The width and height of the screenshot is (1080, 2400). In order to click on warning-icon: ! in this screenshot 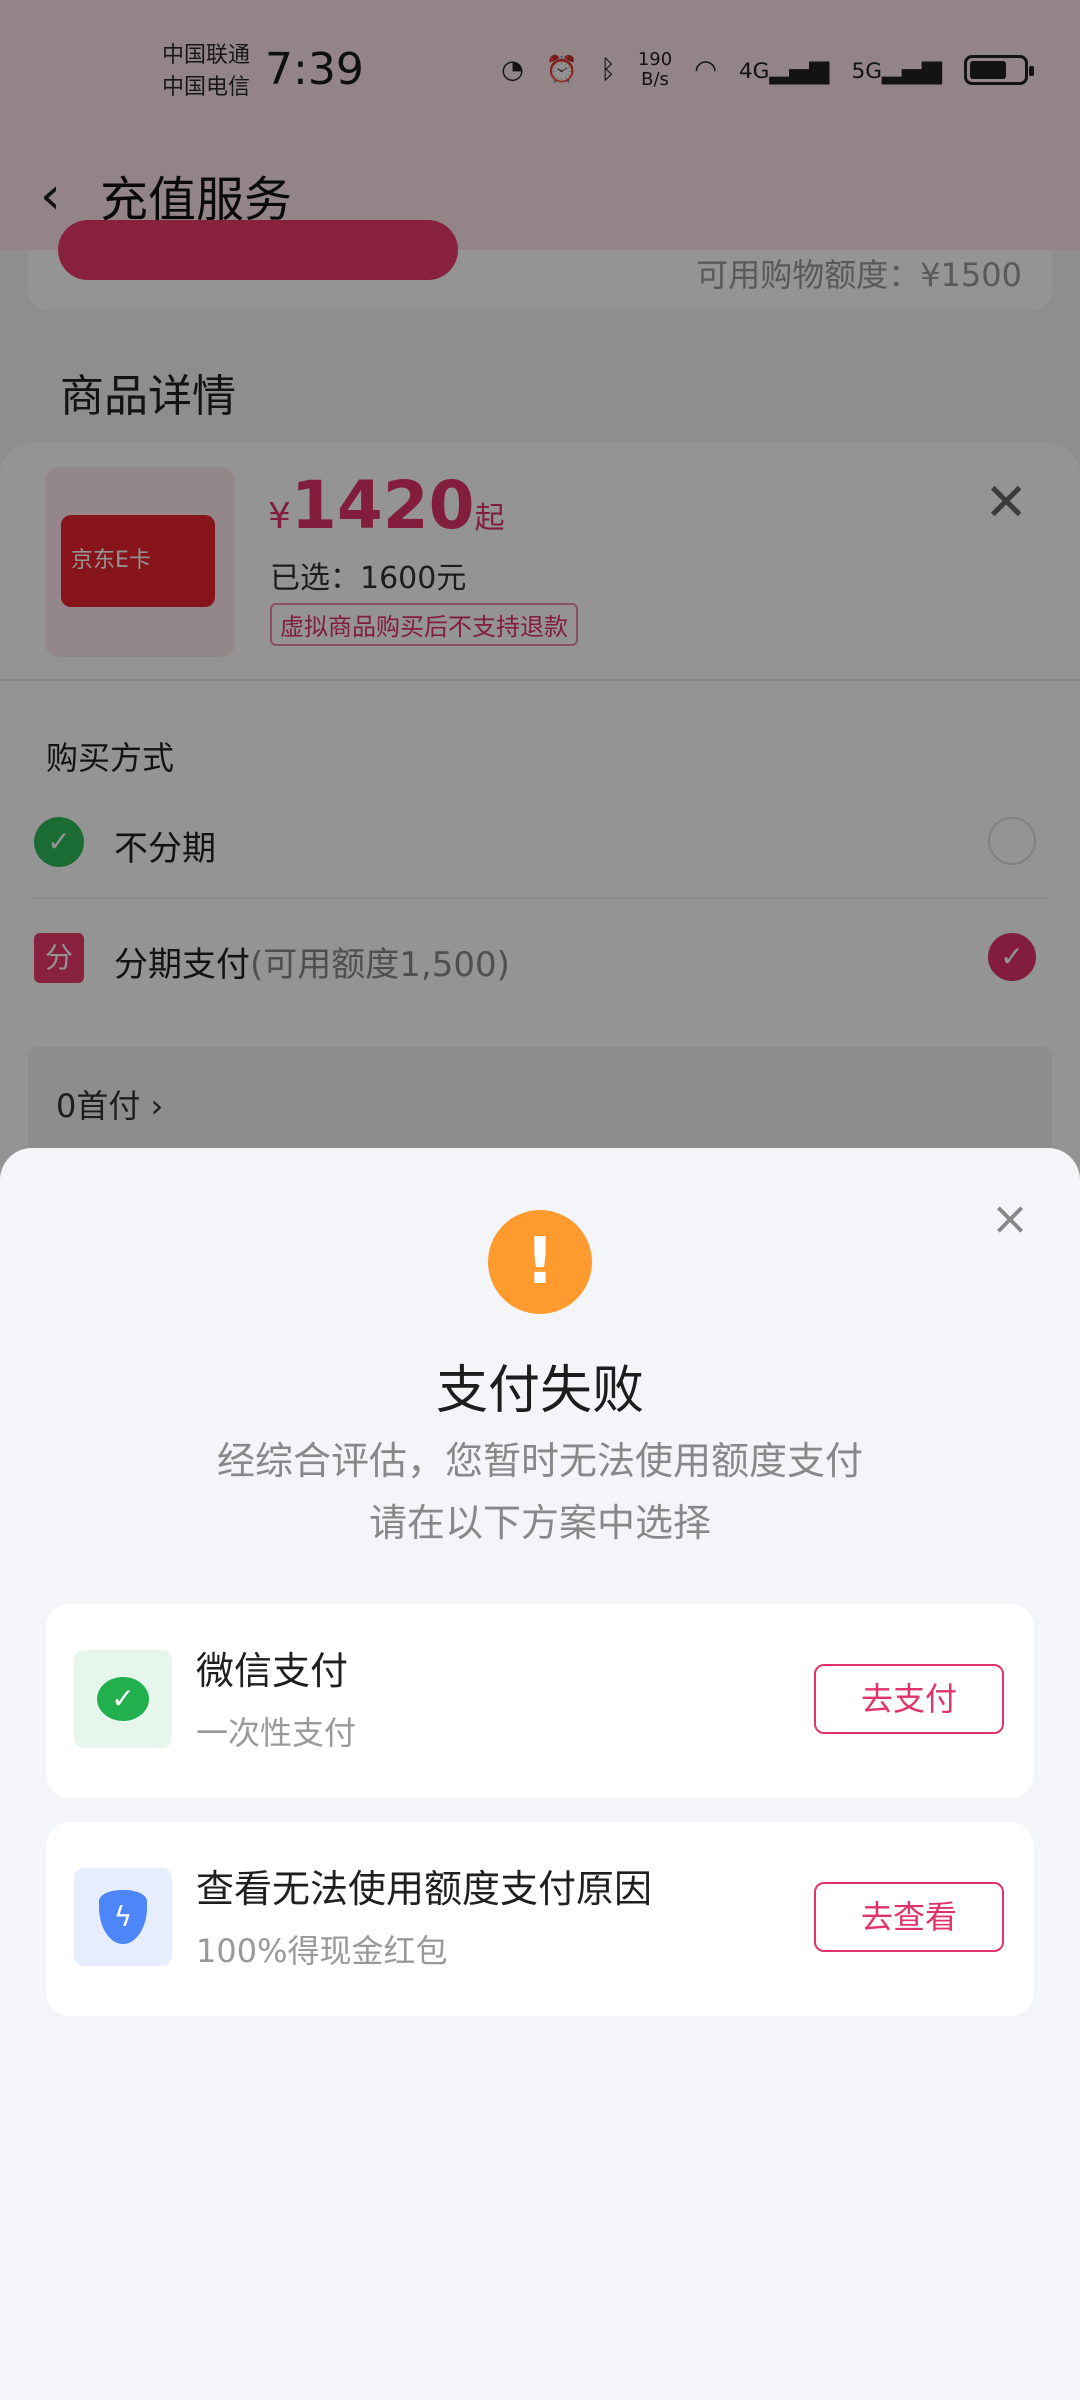, I will do `click(540, 1262)`.